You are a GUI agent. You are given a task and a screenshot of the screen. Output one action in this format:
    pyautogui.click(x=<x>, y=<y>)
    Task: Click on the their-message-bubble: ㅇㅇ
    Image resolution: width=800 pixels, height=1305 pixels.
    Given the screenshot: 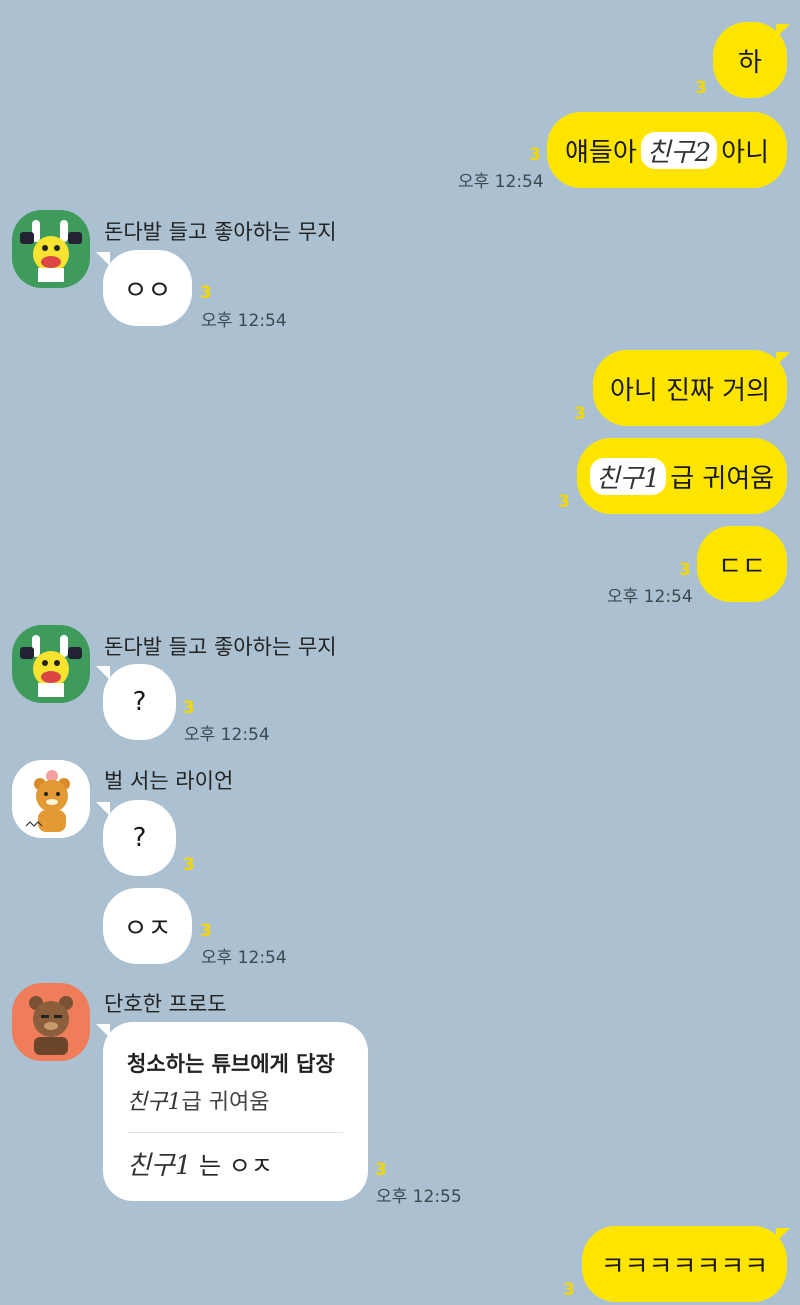 What is the action you would take?
    pyautogui.click(x=147, y=288)
    